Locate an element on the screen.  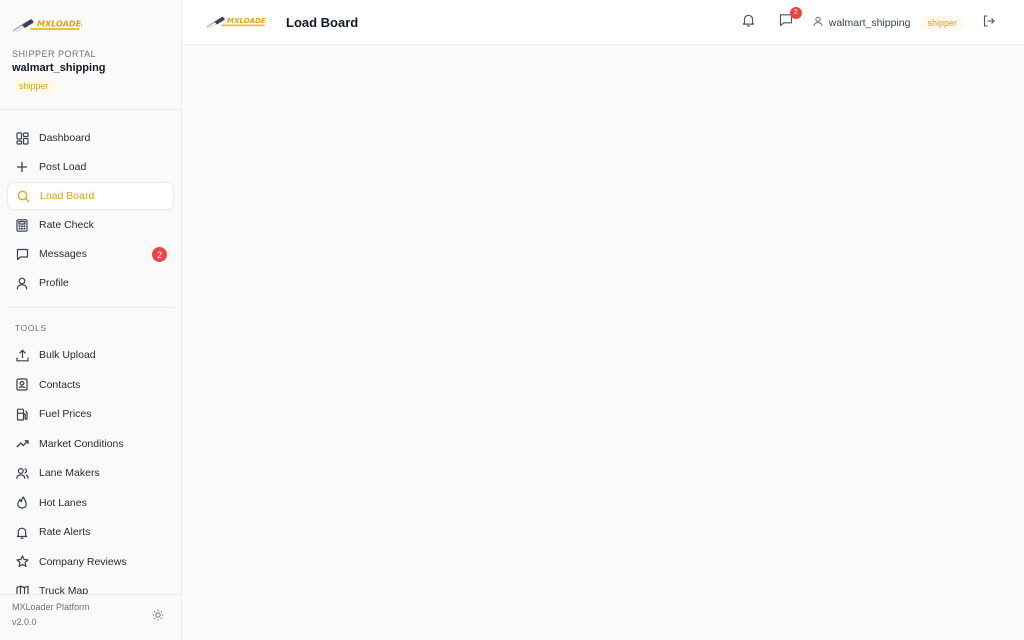
nav-label: Hot Lanes is located at coordinates (63, 502).